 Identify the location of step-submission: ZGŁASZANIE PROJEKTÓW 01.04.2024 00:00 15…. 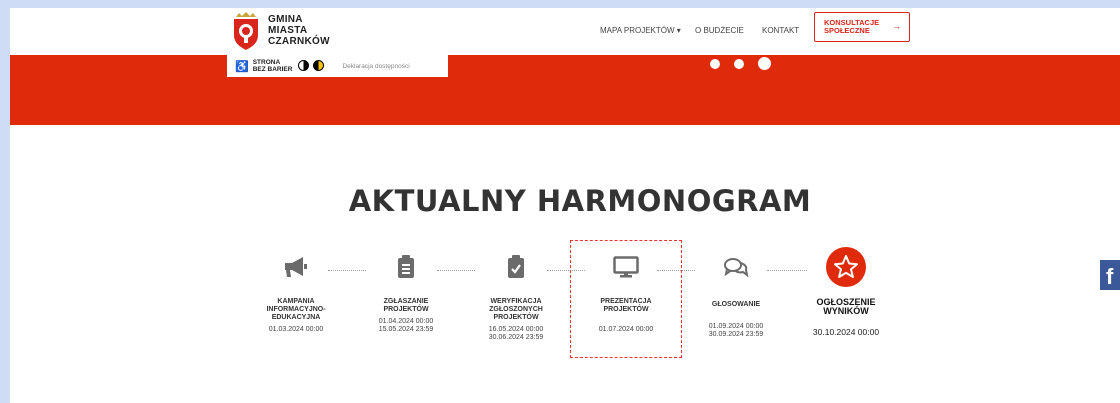
(406, 290).